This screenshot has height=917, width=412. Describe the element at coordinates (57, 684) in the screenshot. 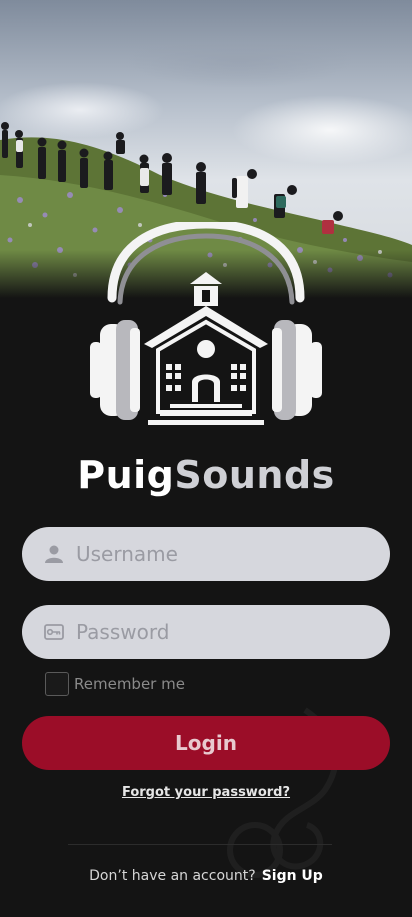

I see `remember-me-checkbox` at that location.